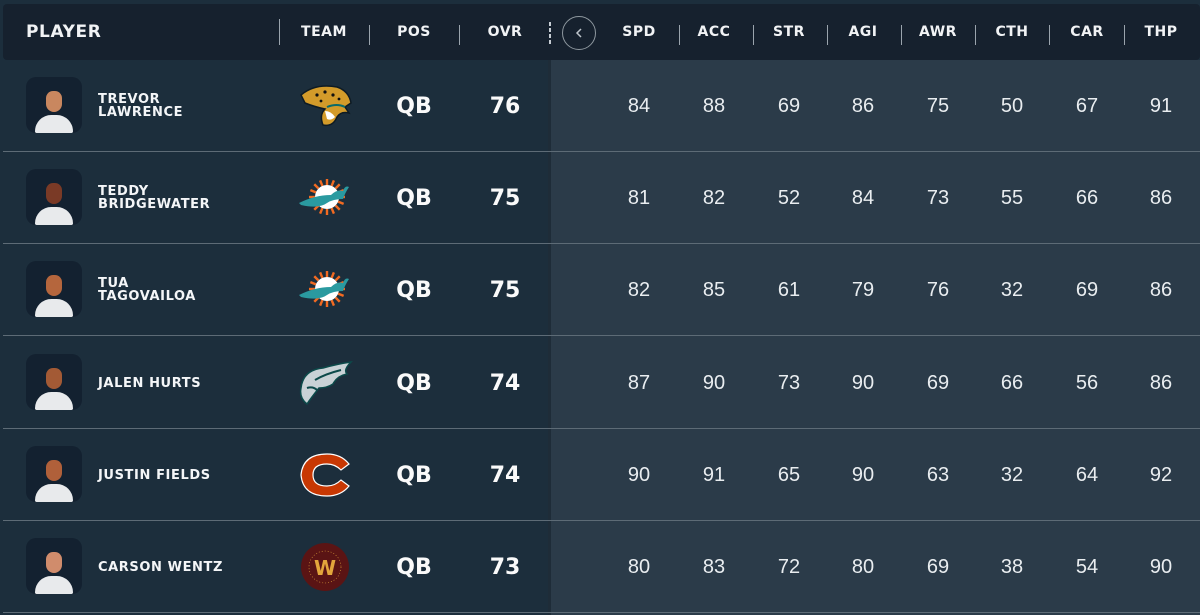 This screenshot has height=615, width=1200. I want to click on player-name-line1: JALEN HURTS, so click(150, 383).